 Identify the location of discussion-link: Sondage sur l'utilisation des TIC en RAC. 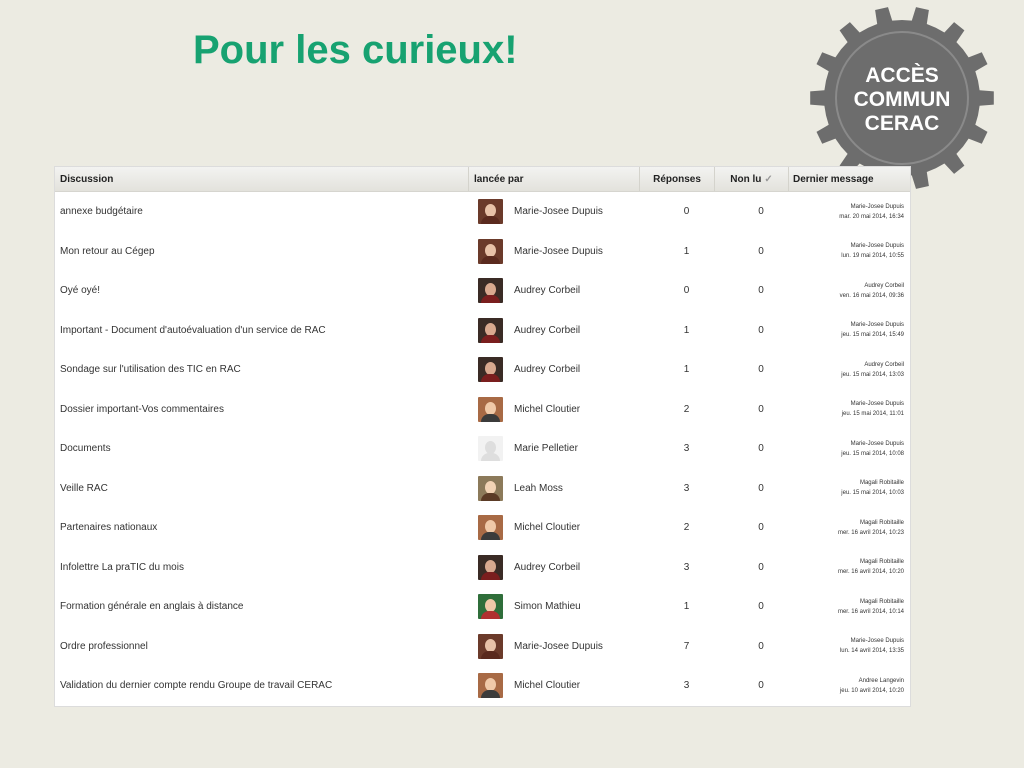
(264, 369).